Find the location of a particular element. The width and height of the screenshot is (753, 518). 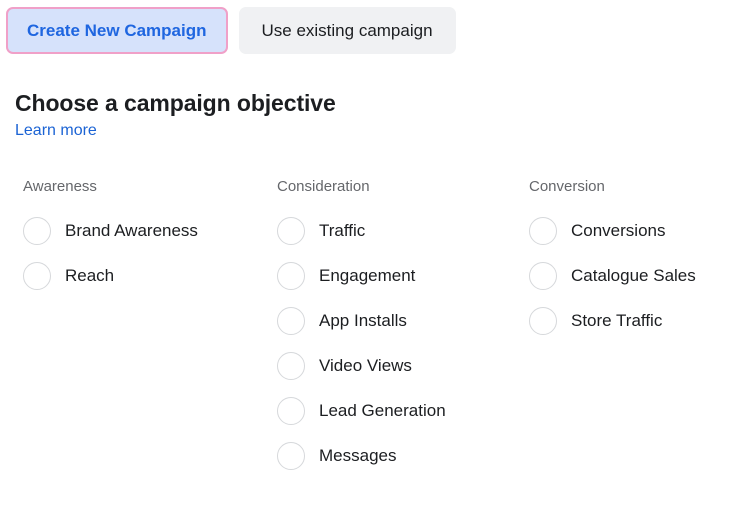

objective-option-app-installs: App Installs is located at coordinates (361, 320).